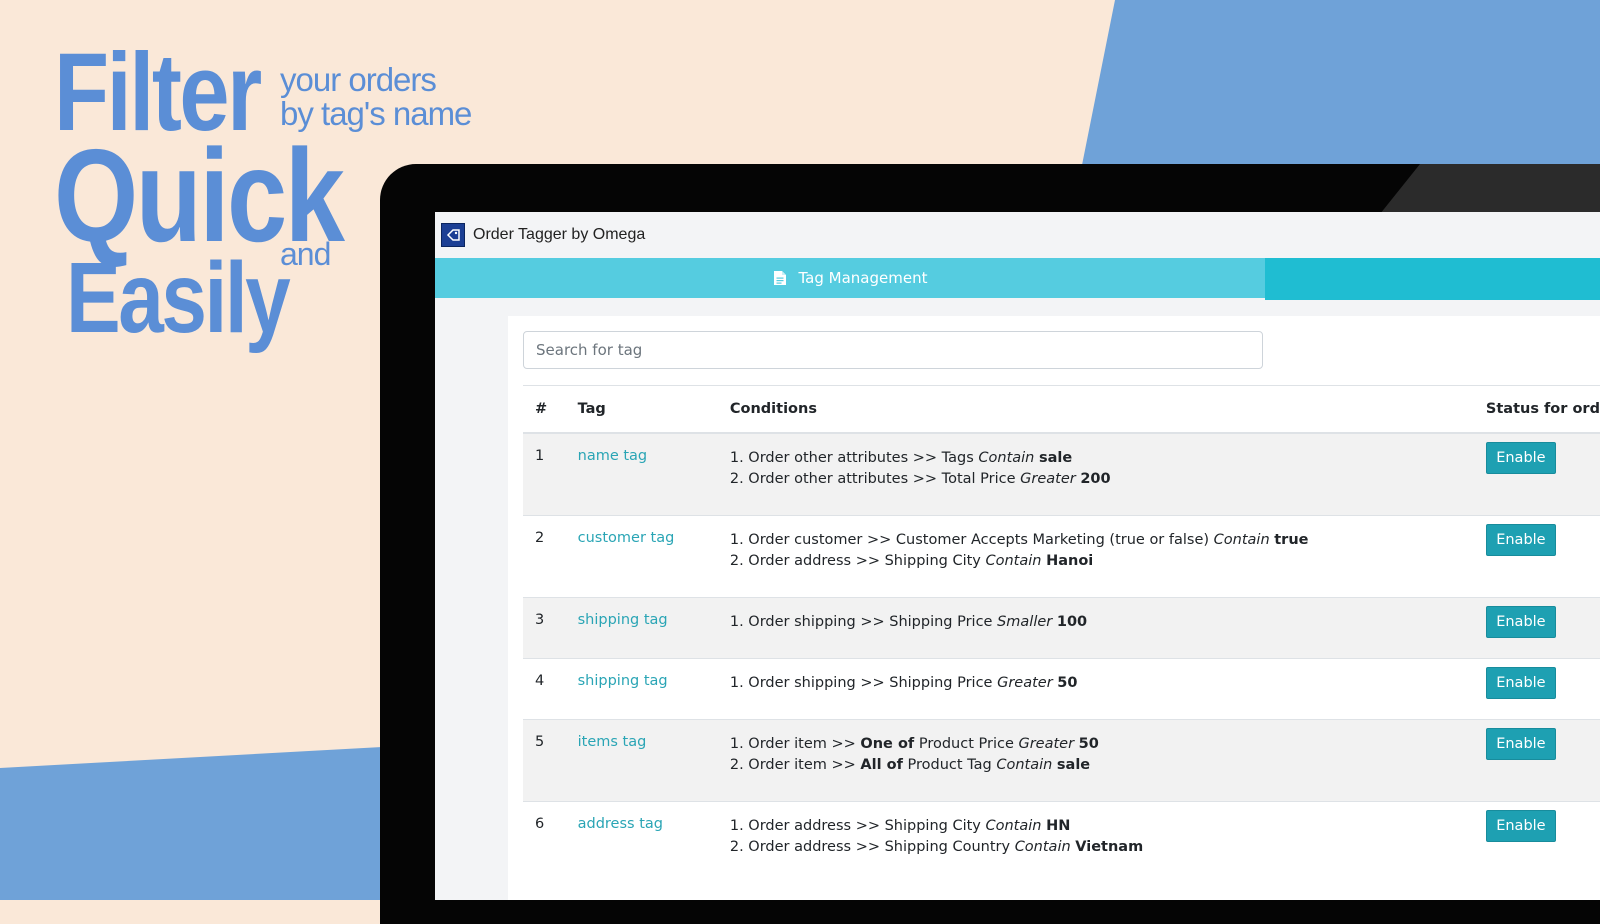  Describe the element at coordinates (1095, 479) in the screenshot. I see `condition-value: 200` at that location.